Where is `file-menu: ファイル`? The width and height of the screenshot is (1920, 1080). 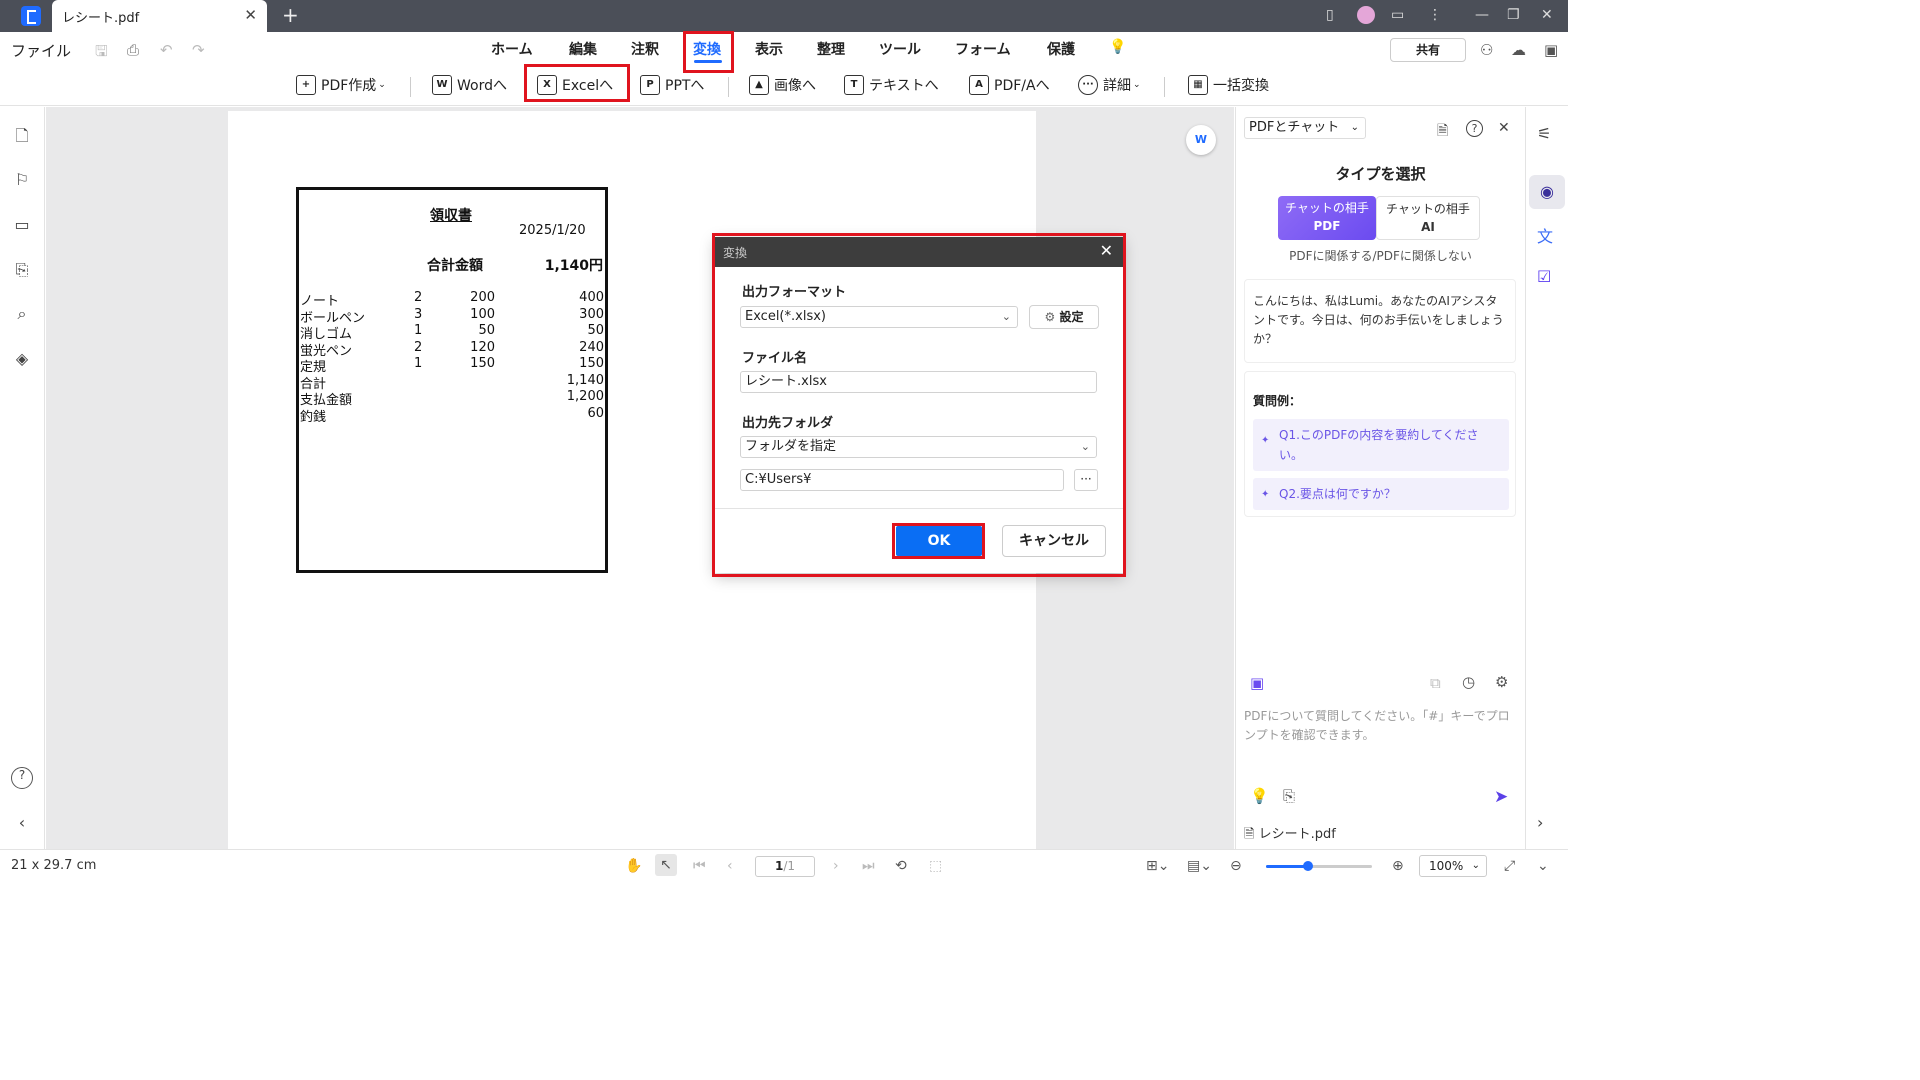
file-menu: ファイル is located at coordinates (41, 50).